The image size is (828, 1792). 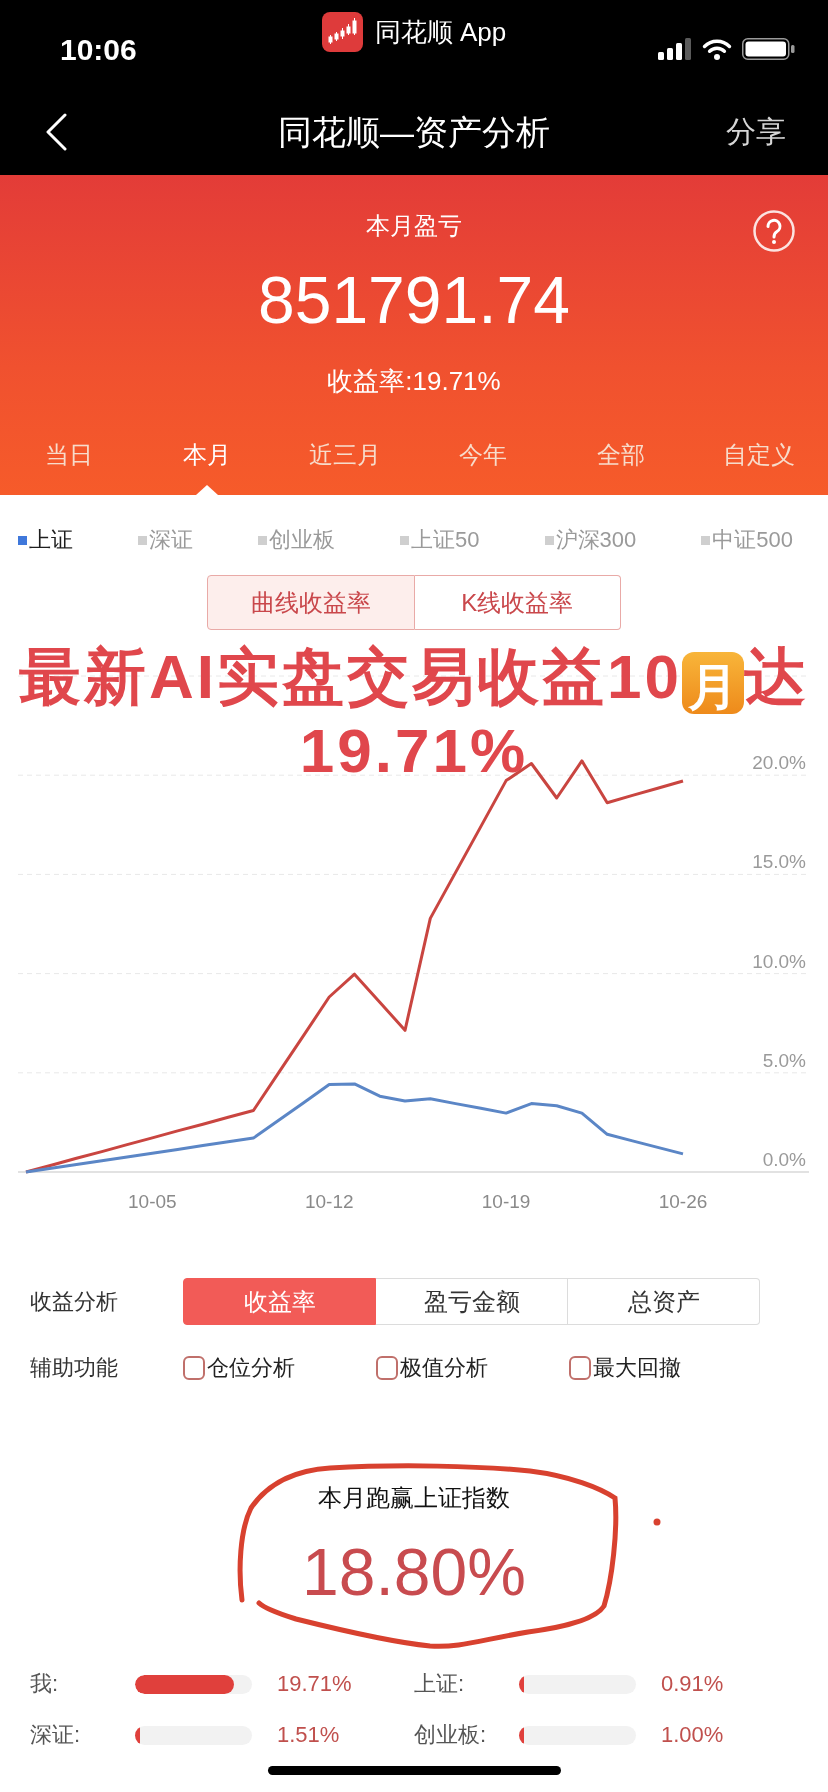 I want to click on analysis-tab: 盈亏金额, so click(x=472, y=1301).